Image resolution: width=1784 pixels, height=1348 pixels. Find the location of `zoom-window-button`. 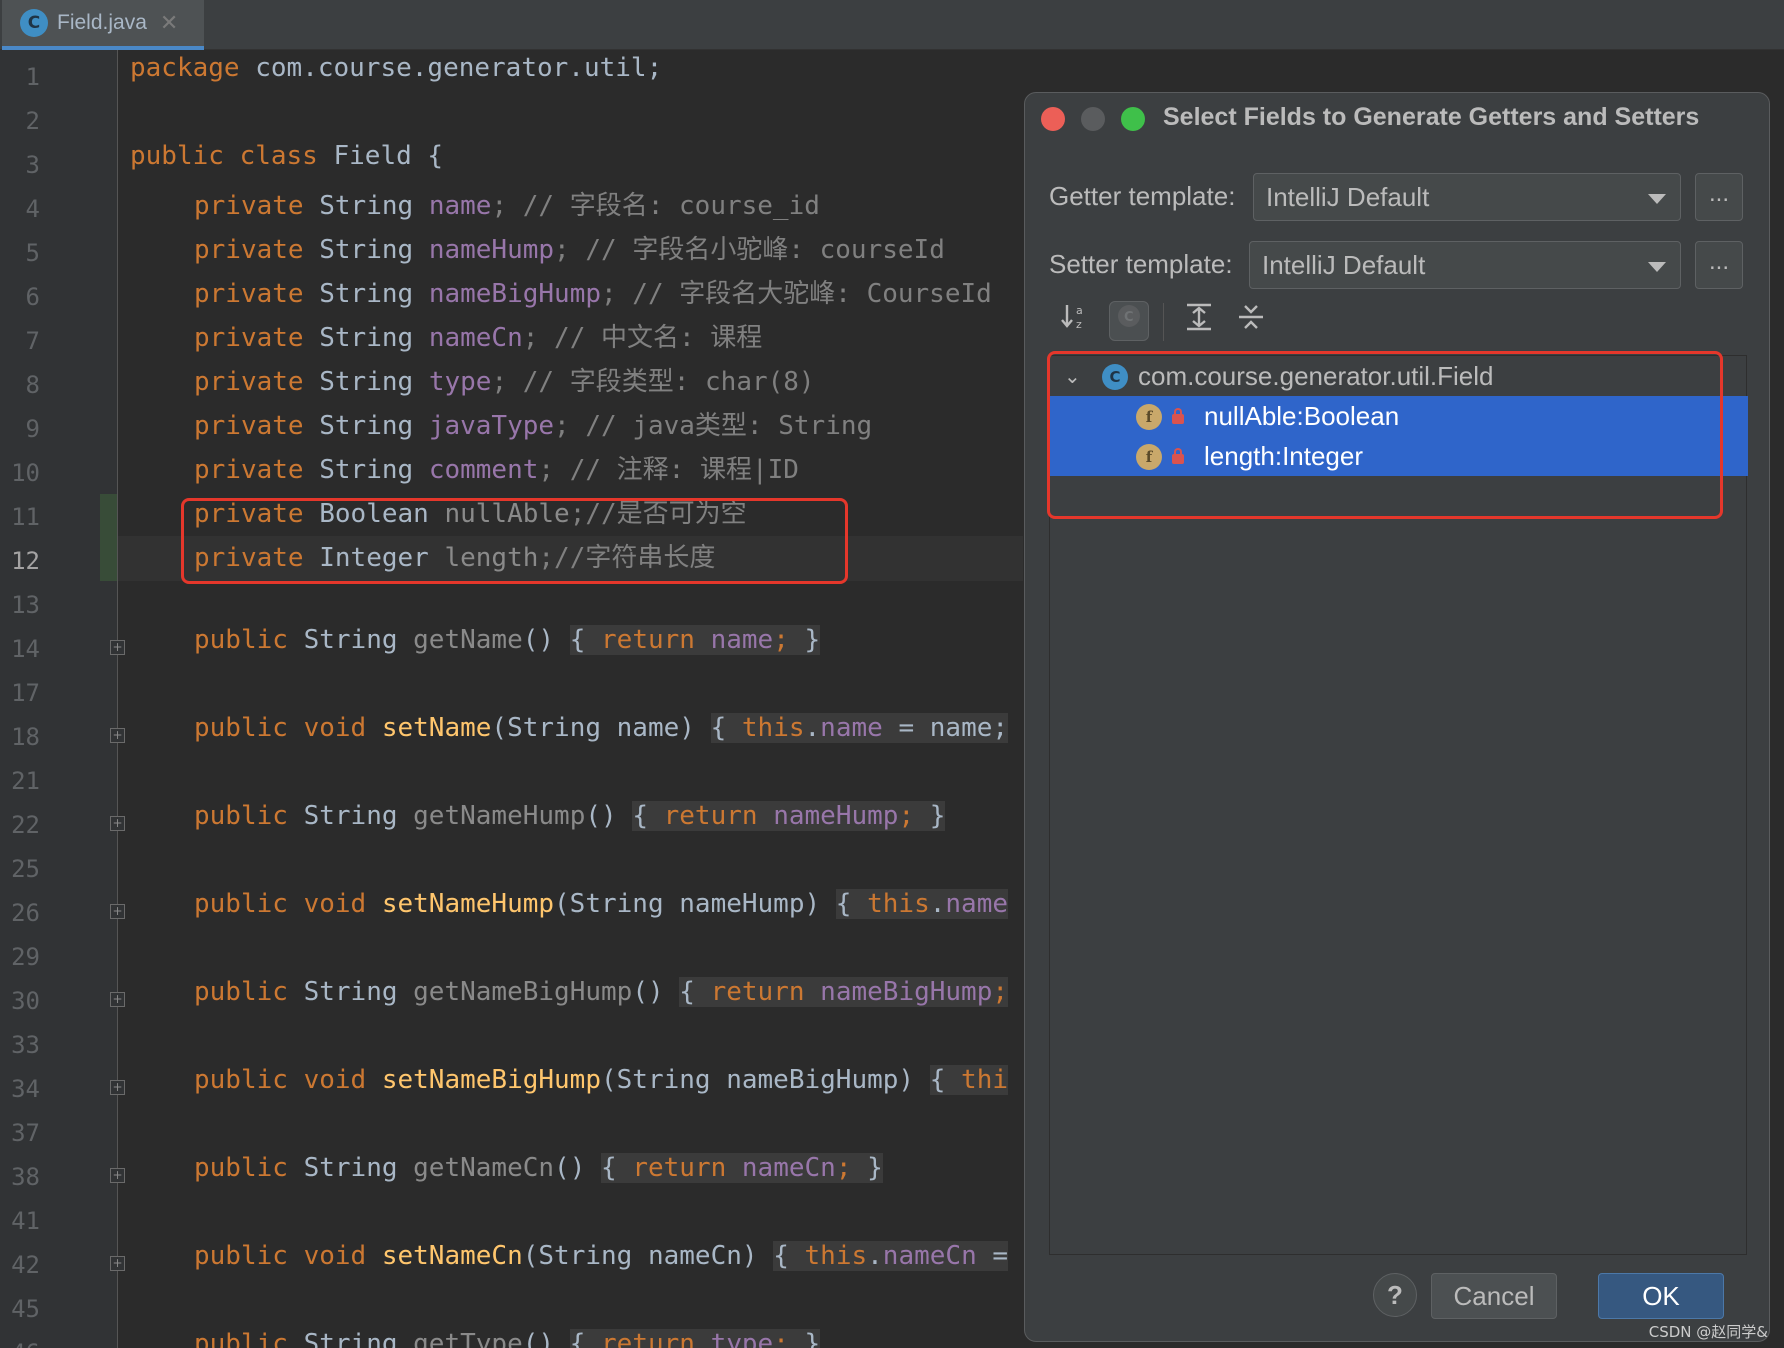

zoom-window-button is located at coordinates (1133, 119).